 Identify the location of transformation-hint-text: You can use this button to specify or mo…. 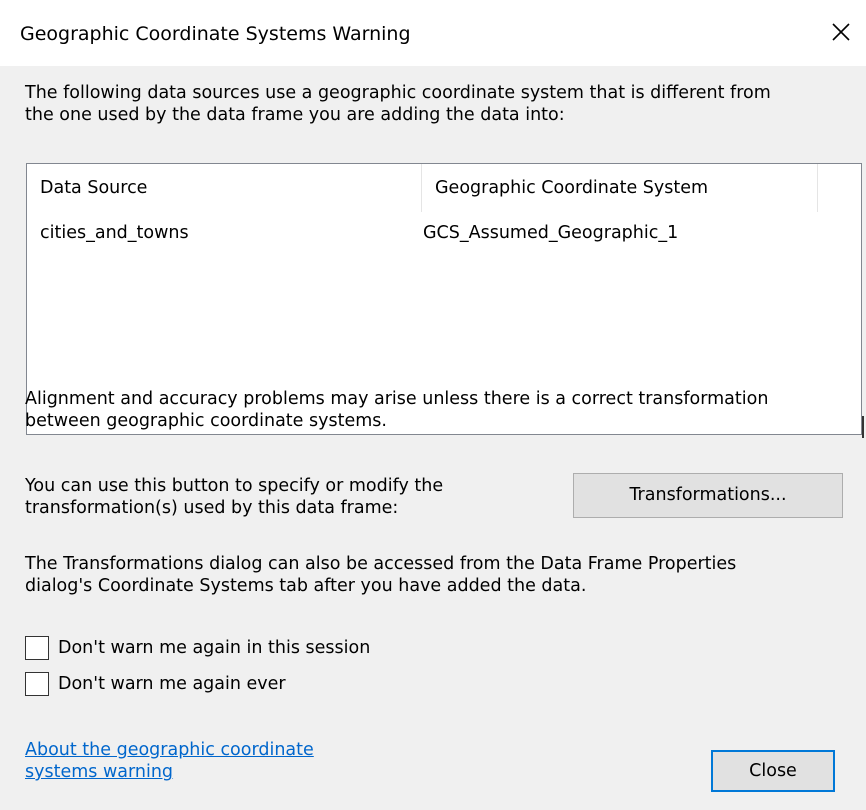
(234, 497).